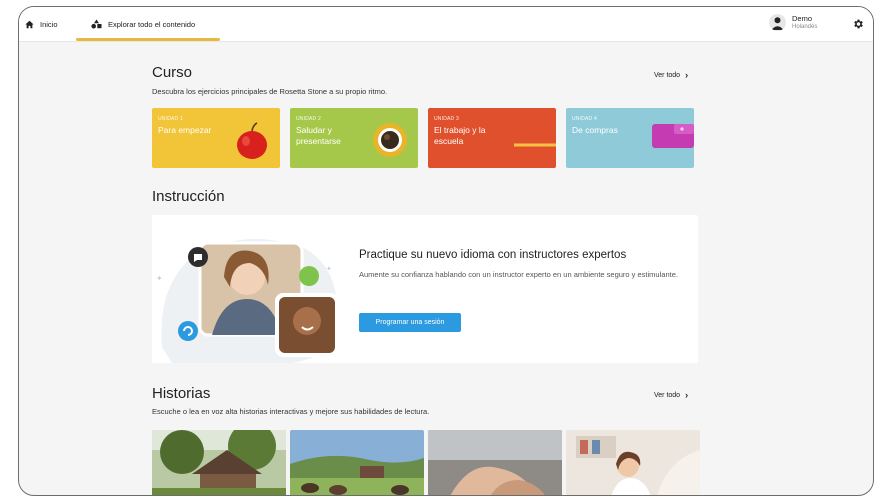 The width and height of the screenshot is (874, 496). What do you see at coordinates (181, 393) in the screenshot?
I see `stories-title: Historias` at bounding box center [181, 393].